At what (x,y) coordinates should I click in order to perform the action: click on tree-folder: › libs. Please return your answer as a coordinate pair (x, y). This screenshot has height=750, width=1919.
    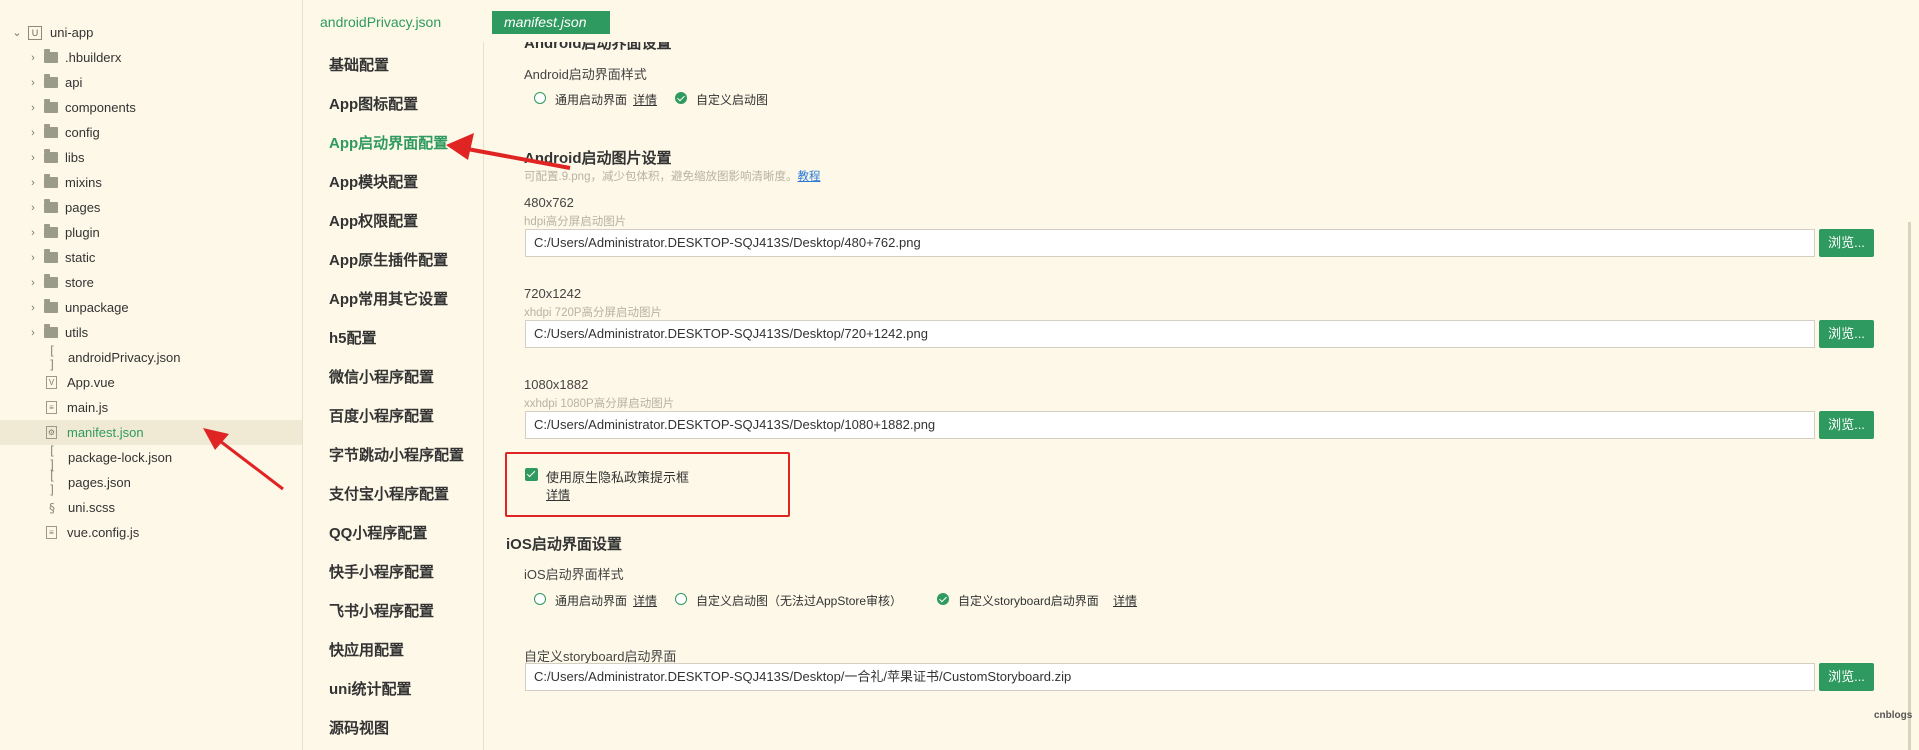
    Looking at the image, I should click on (151, 157).